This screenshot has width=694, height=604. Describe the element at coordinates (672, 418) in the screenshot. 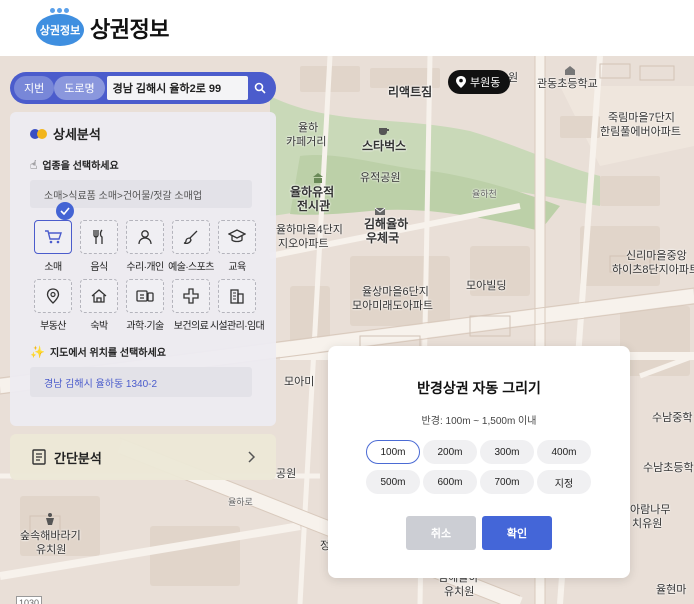

I see `map-label-middle-school: 수남중학` at that location.